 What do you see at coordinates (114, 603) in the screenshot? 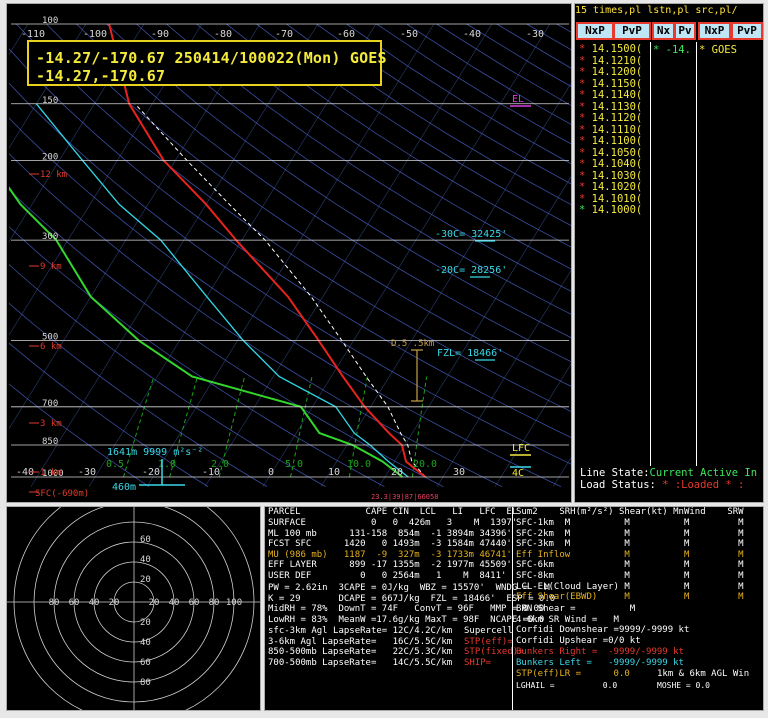
I see `hodograph-left-label: 20` at bounding box center [114, 603].